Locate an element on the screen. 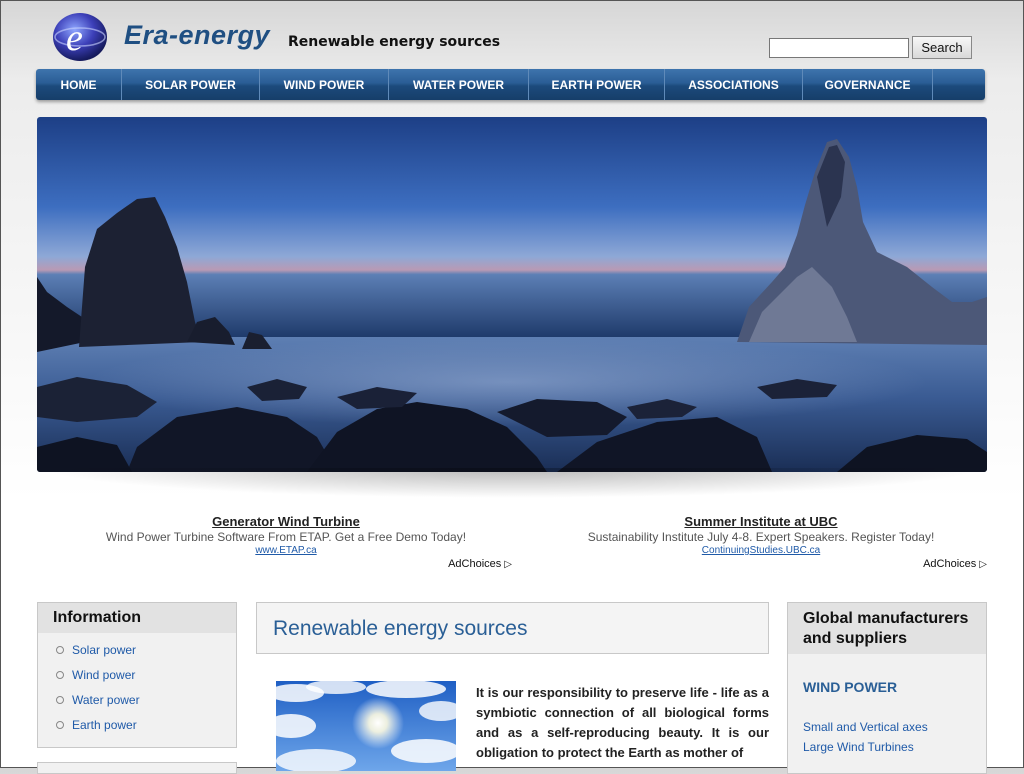  main-title-box: Renewable energy sources is located at coordinates (512, 628).